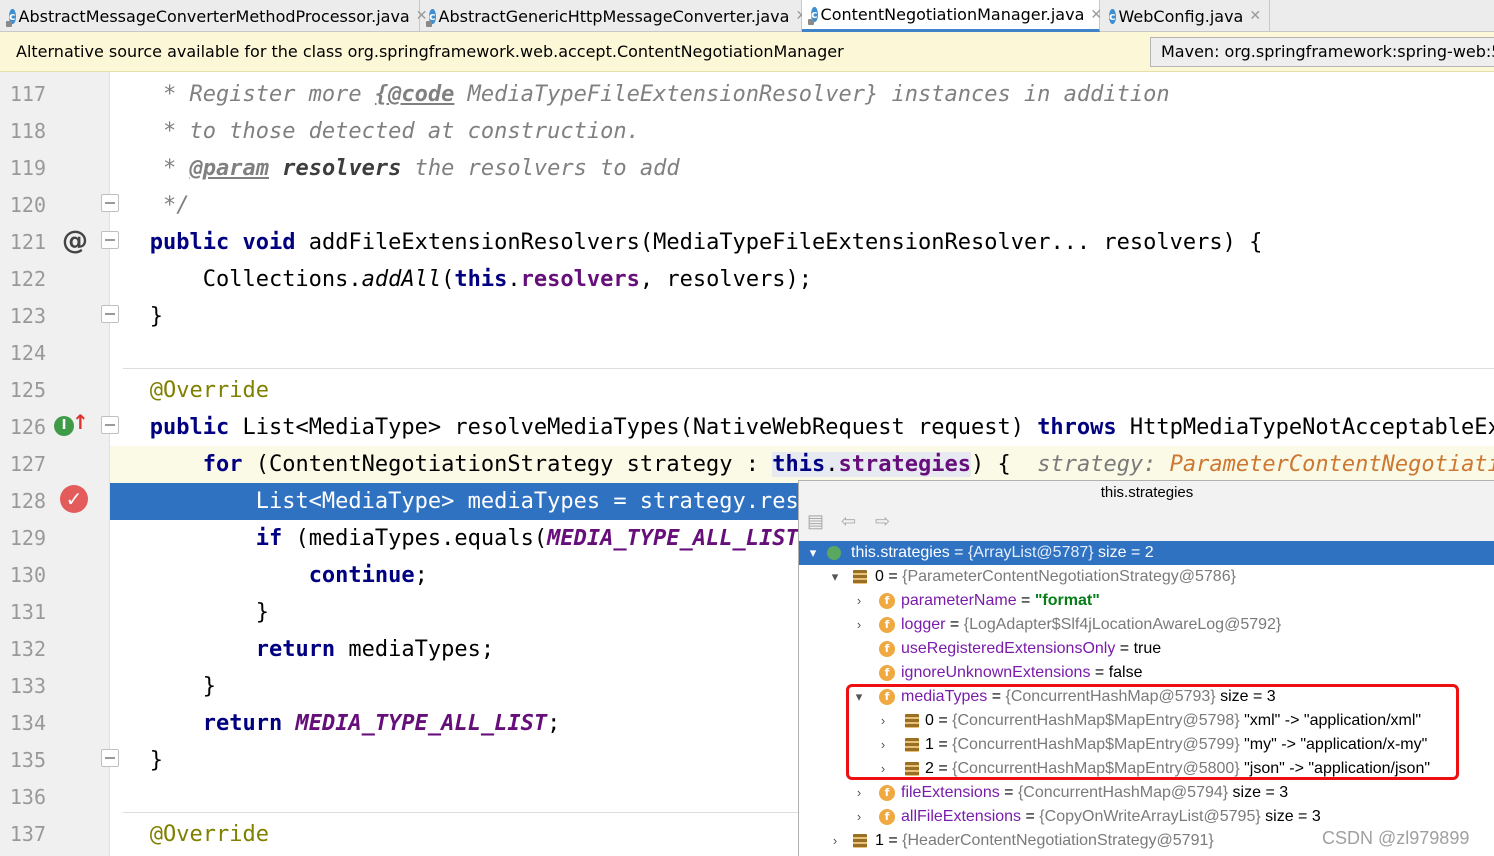 This screenshot has width=1494, height=856. Describe the element at coordinates (421, 168) in the screenshot. I see `code-line-119: * @param resolvers the resolvers to add` at that location.